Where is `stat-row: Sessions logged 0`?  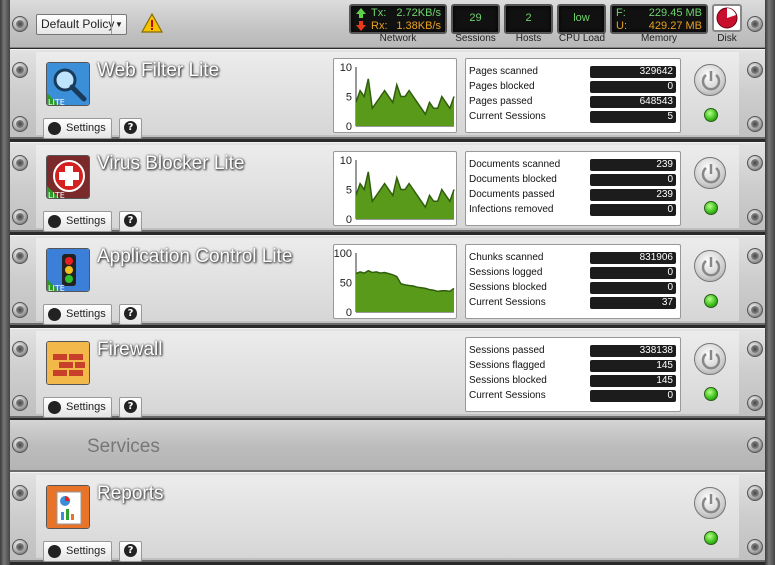
stat-row: Sessions logged 0 is located at coordinates (572, 273).